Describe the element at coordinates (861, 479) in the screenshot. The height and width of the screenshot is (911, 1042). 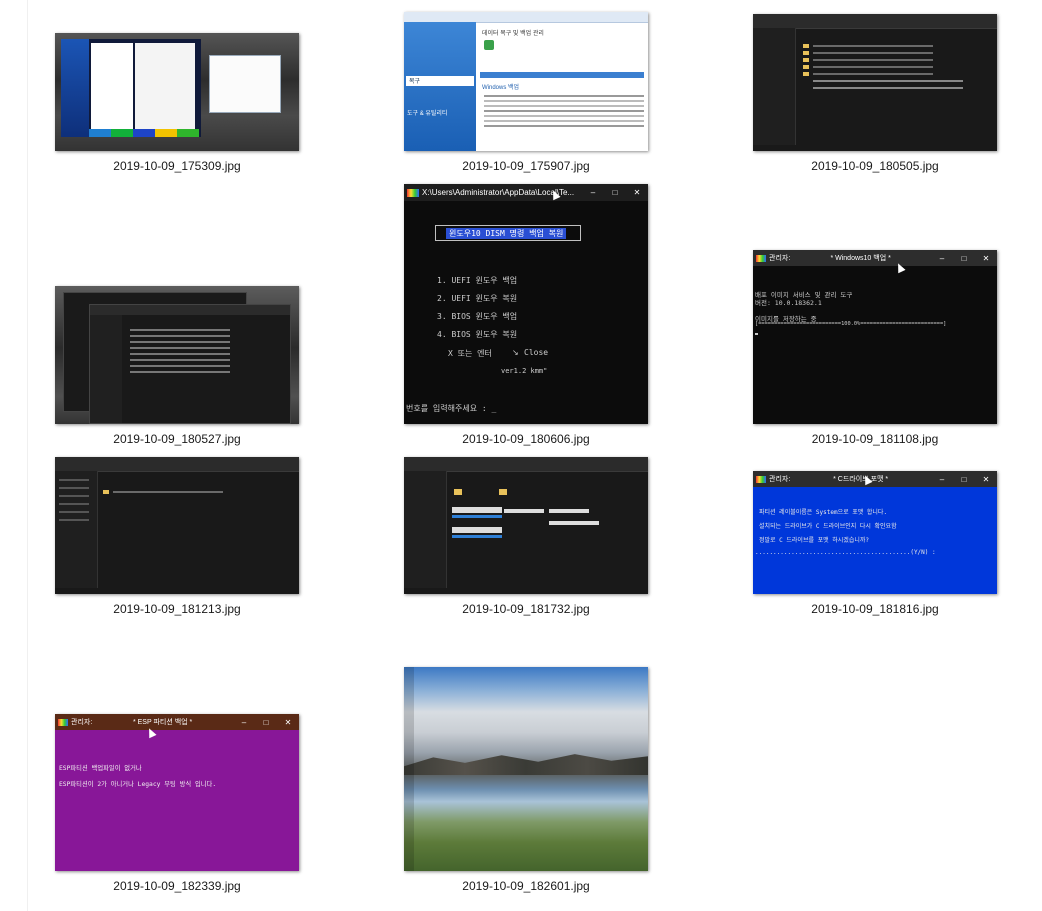
I see `console-title: * C드라이브 포맷 *` at that location.